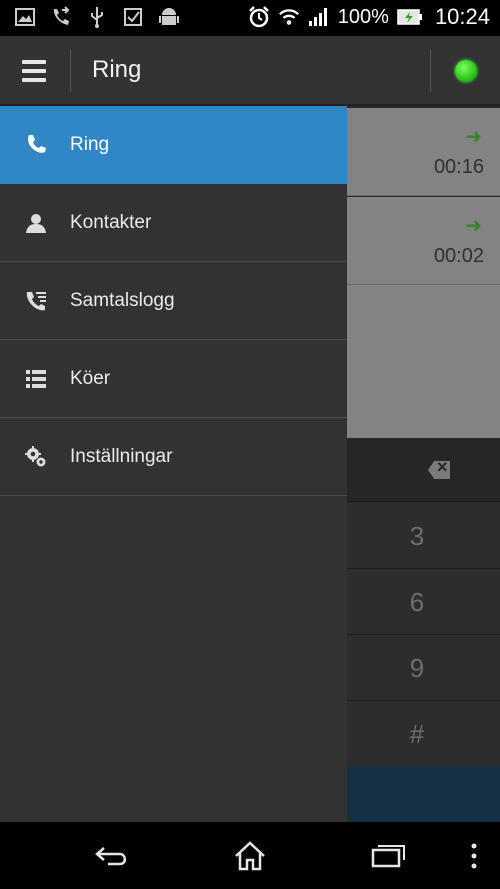  Describe the element at coordinates (173, 379) in the screenshot. I see `drawer-item-koer: Köer` at that location.